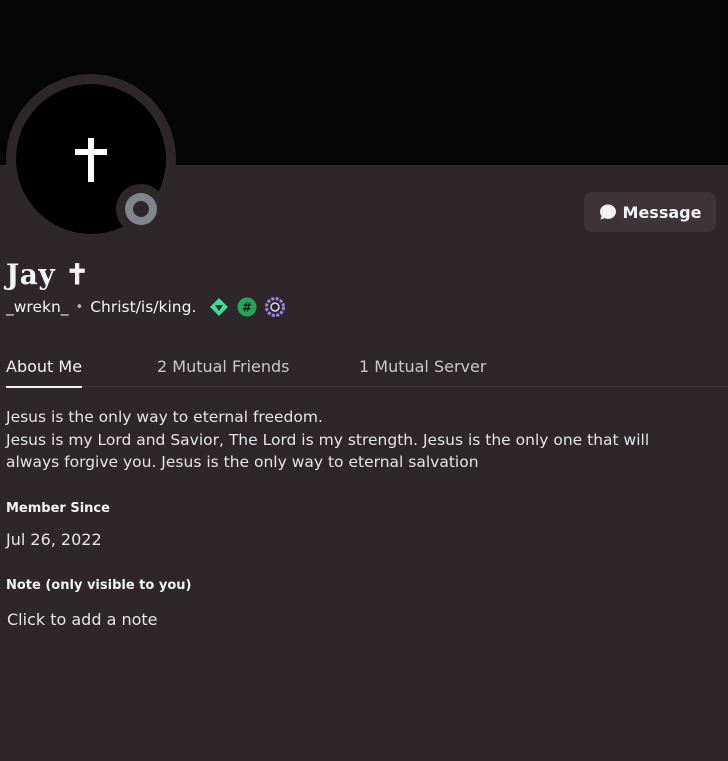  I want to click on offline-status-icon, so click(141, 209).